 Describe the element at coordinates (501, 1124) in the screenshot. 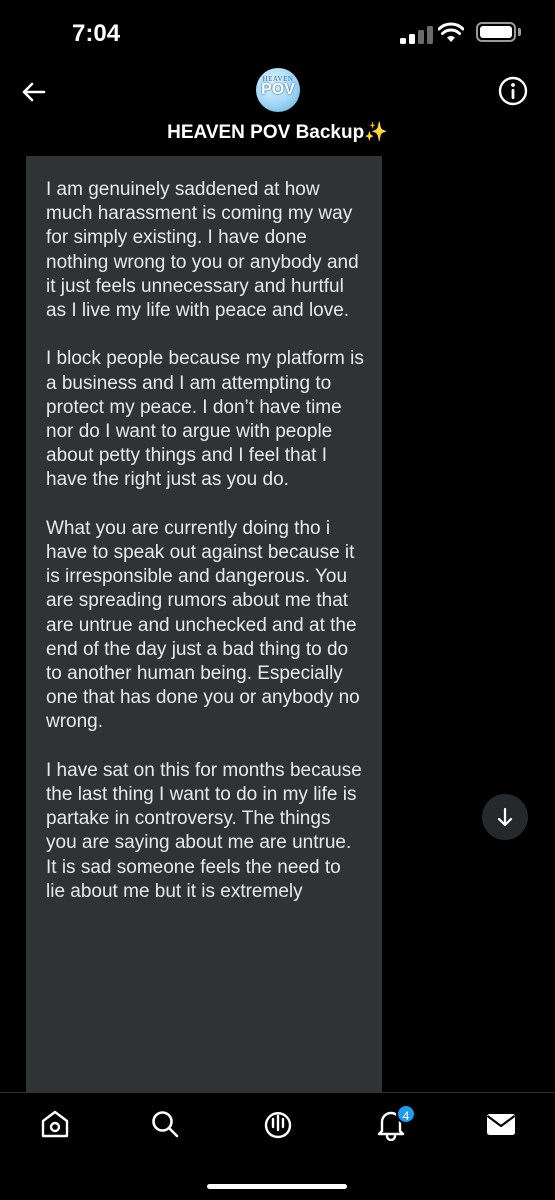

I see `messages-icon` at that location.